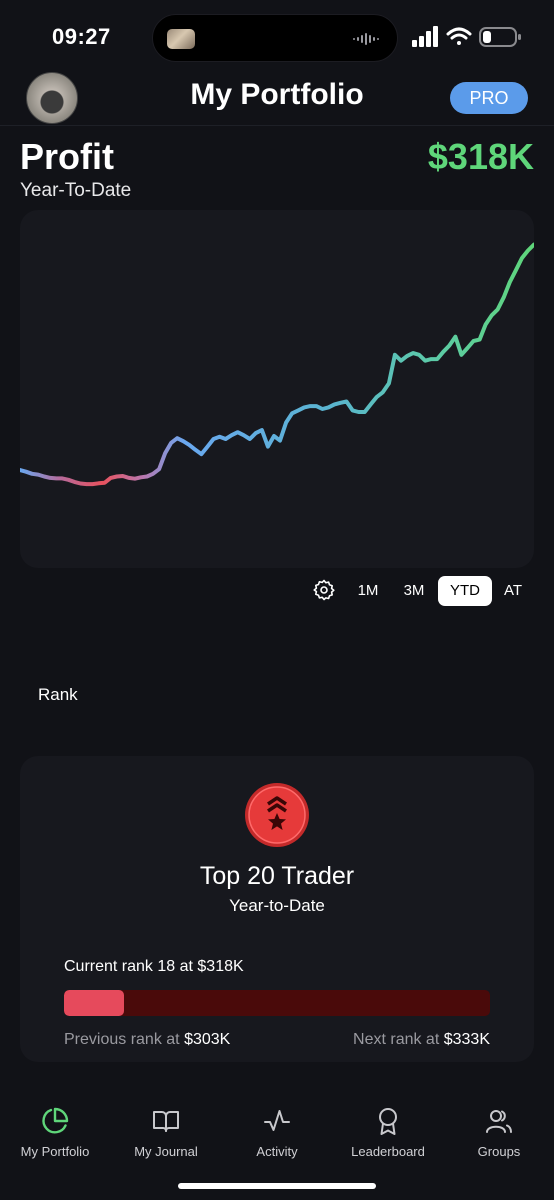 Image resolution: width=554 pixels, height=1200 pixels. What do you see at coordinates (154, 966) in the screenshot?
I see `current-rank-text: Current rank 18 at $318K` at bounding box center [154, 966].